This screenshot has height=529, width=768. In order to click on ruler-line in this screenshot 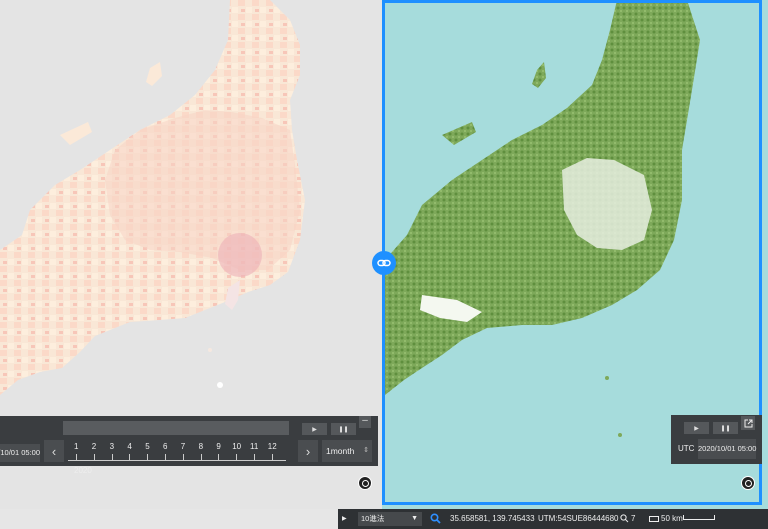, I will do `click(177, 460)`.